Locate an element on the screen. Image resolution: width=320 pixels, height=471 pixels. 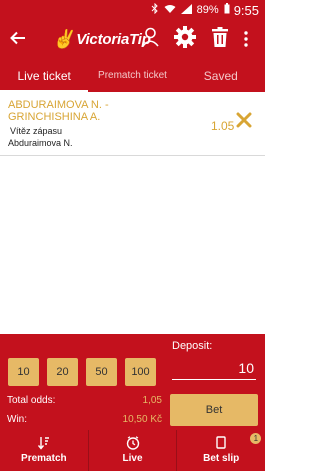
logo-mark-icon: ✌ is located at coordinates (63, 39).